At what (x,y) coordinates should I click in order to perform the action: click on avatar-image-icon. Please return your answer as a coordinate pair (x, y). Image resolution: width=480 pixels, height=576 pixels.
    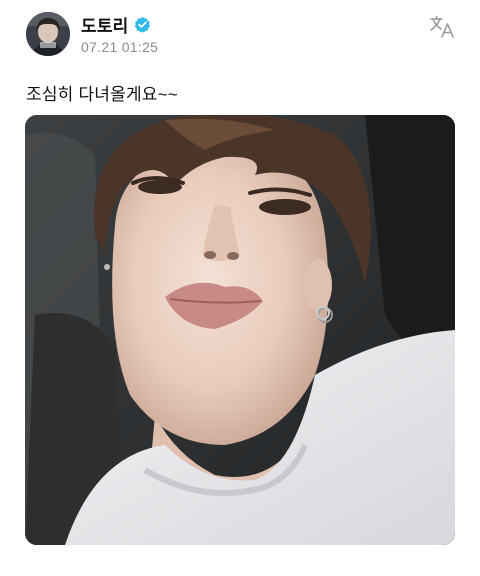
    Looking at the image, I should click on (48, 34).